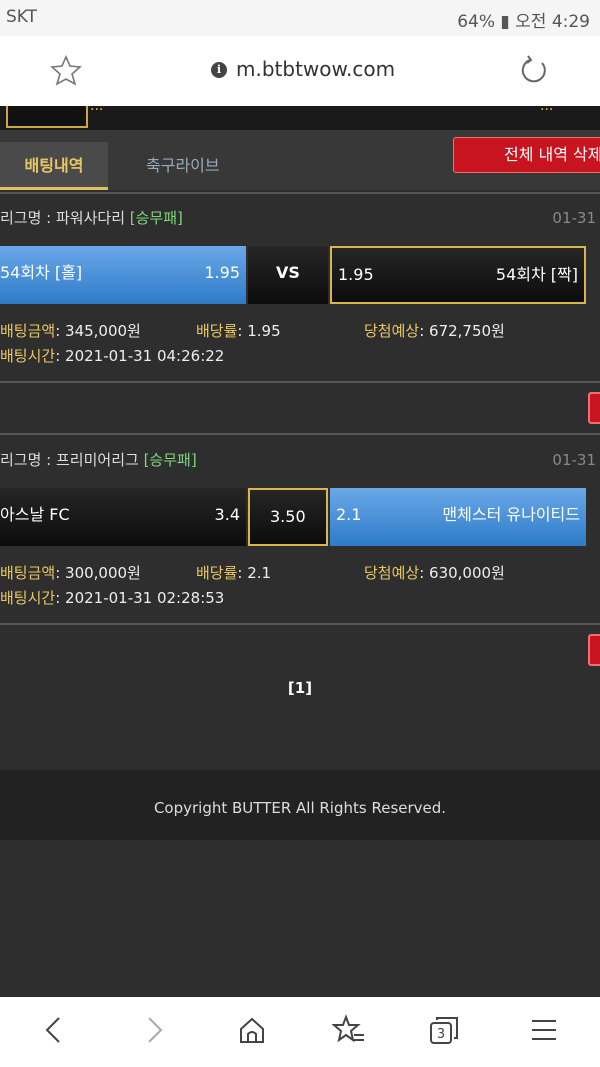  Describe the element at coordinates (259, 331) in the screenshot. I see `rate-value: : 1.95` at that location.